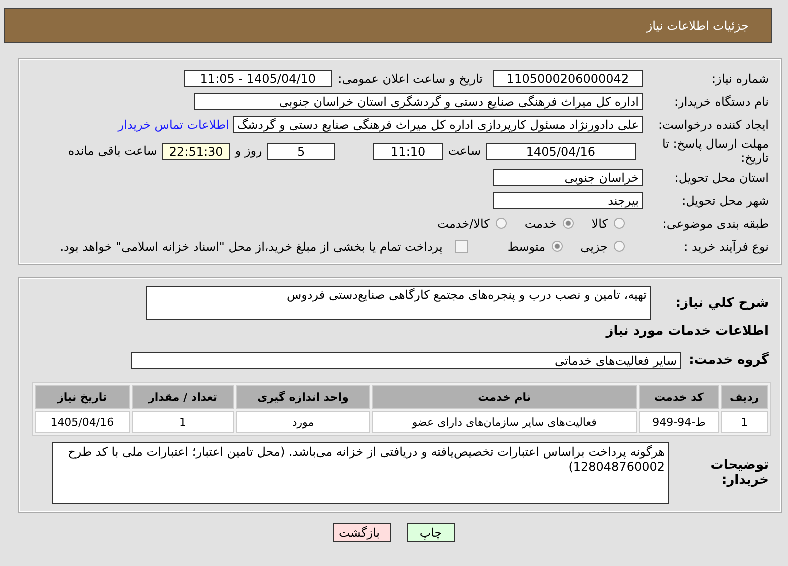 Image resolution: width=788 pixels, height=566 pixels. Describe the element at coordinates (82, 397) in the screenshot. I see `column-header: تاریخ نیاز` at that location.